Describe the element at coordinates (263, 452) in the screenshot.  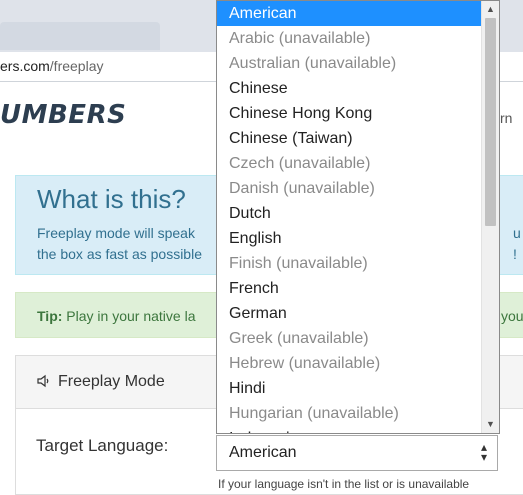
I see `select-value: American` at that location.